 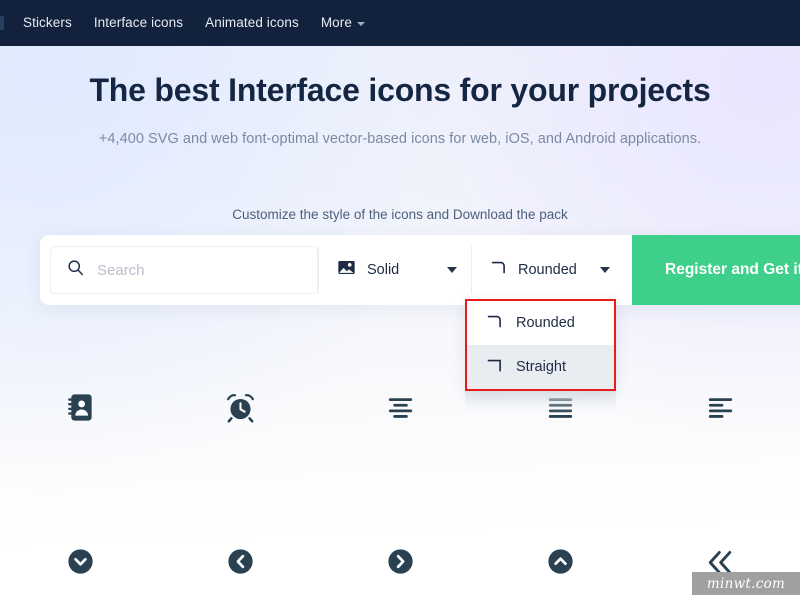 I want to click on shape-select-value: Rounded, so click(x=547, y=270).